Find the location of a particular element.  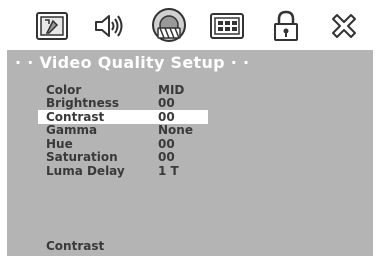

password-lock-icon is located at coordinates (286, 26).